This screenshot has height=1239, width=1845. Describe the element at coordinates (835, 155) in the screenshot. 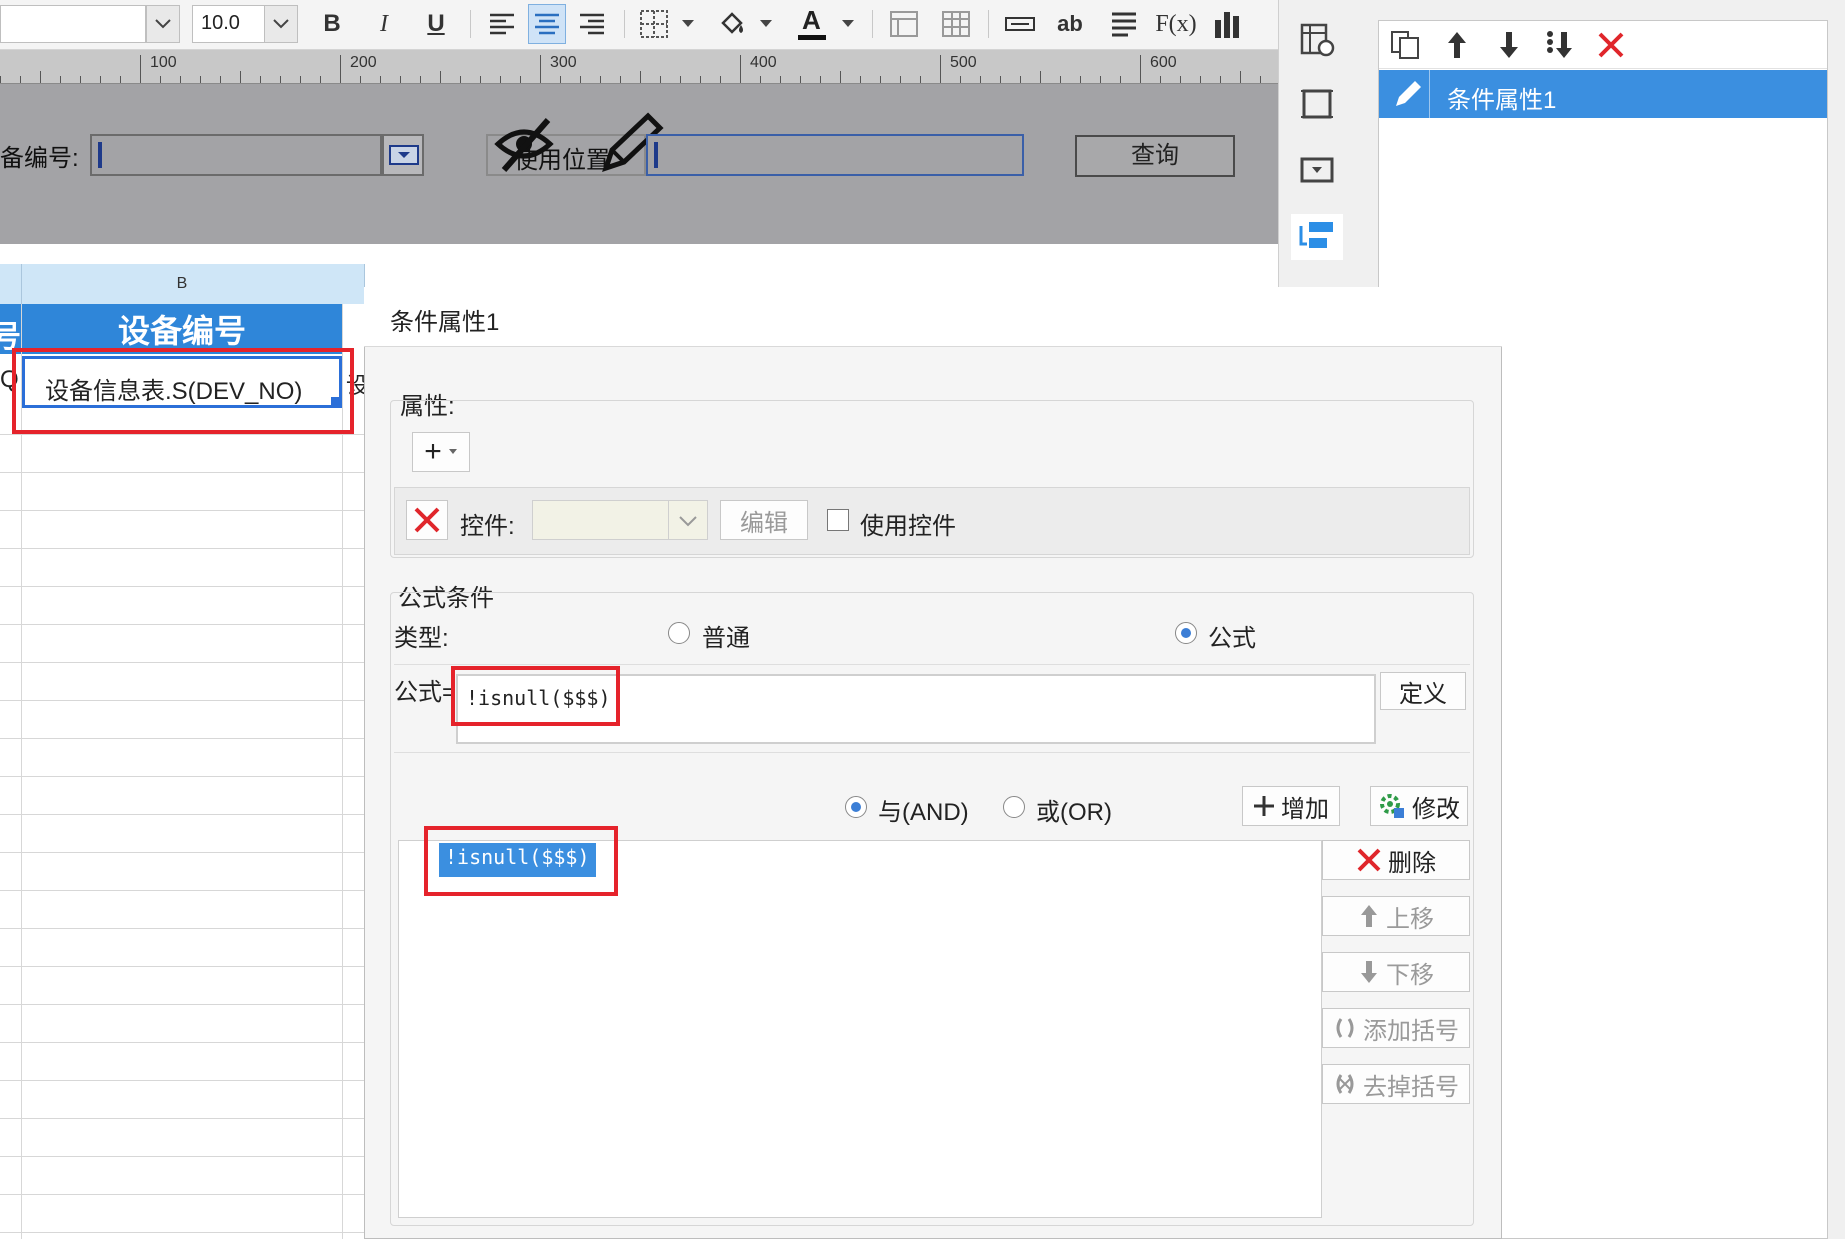

I see `location-input` at that location.